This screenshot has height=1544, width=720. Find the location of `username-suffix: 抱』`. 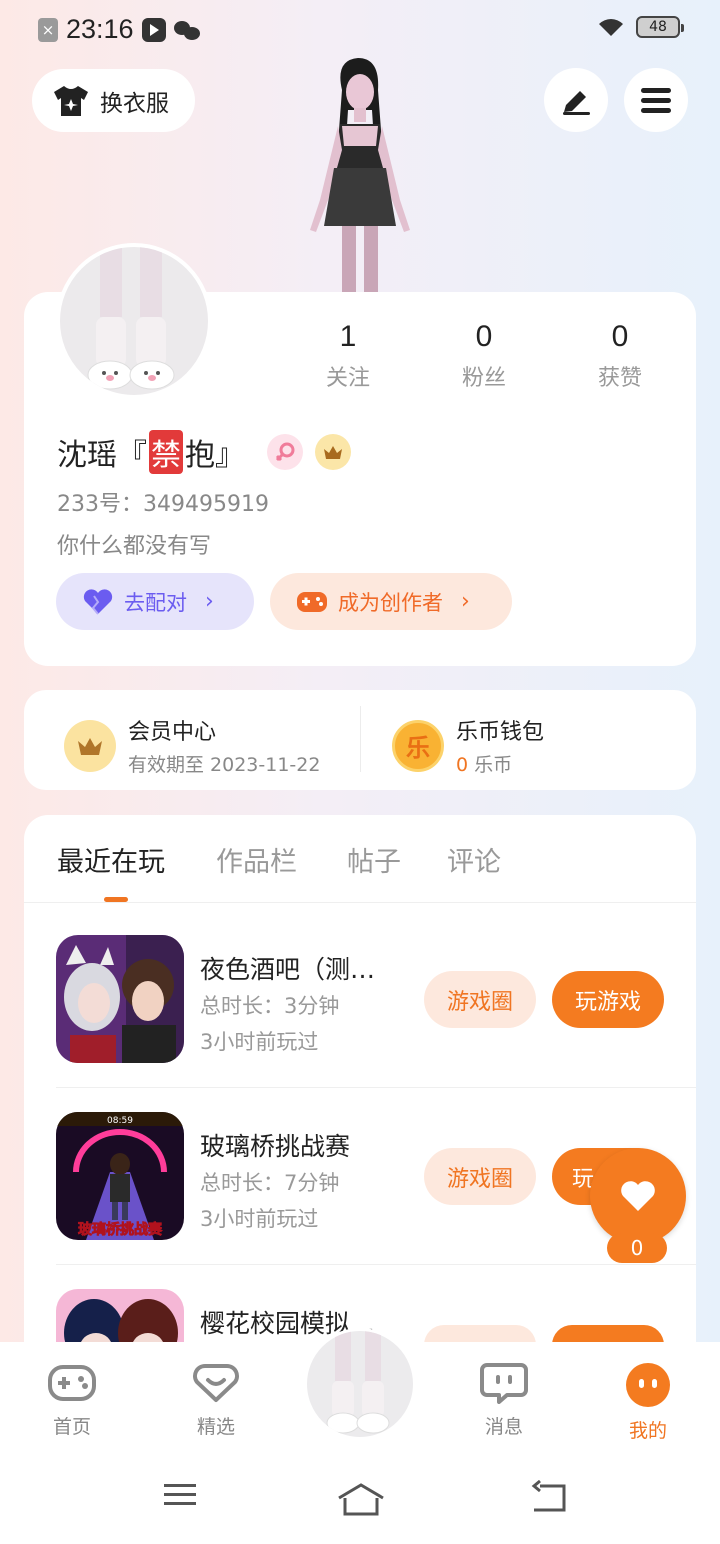

username-suffix: 抱』 is located at coordinates (215, 455).